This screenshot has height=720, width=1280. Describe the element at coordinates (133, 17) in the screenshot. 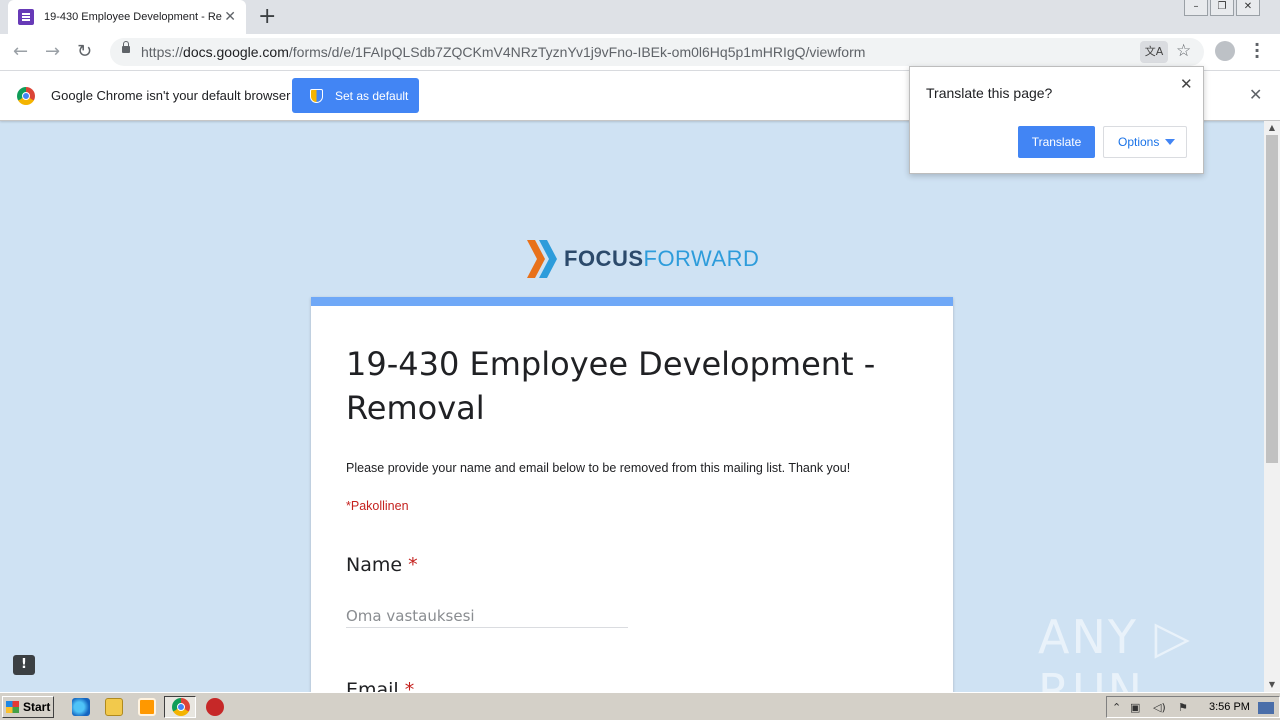

I see `tab-title: 19-430 Employee Development - Removal` at that location.